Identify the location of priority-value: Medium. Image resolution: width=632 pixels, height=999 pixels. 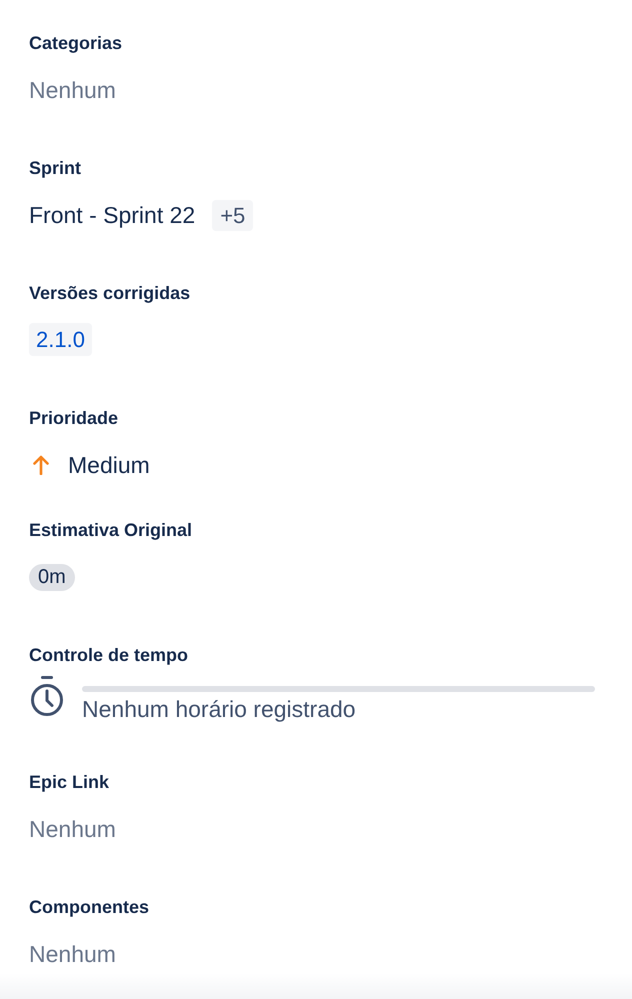
(109, 465).